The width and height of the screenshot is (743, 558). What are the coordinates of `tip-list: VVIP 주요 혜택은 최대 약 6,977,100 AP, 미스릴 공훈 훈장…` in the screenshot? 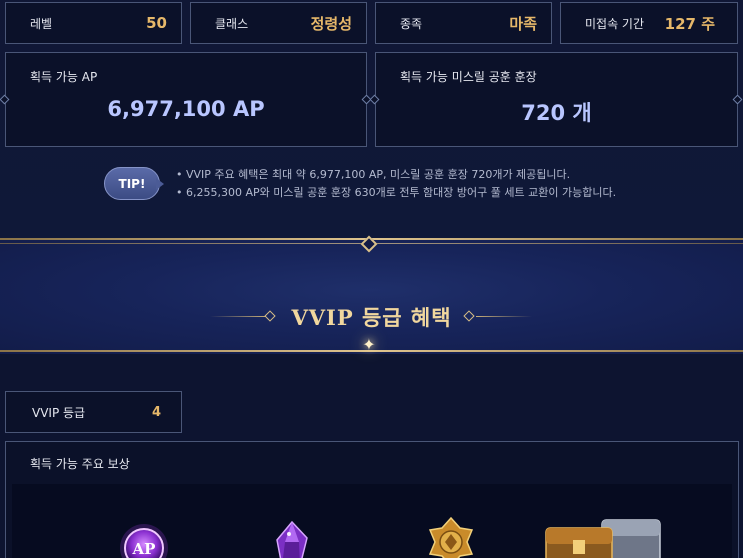 It's located at (396, 184).